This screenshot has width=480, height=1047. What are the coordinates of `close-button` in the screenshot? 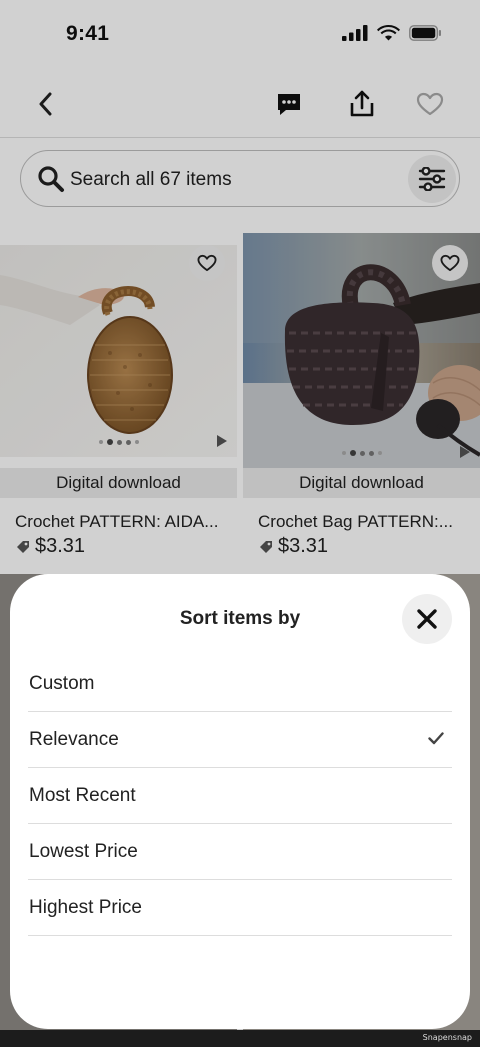 It's located at (427, 619).